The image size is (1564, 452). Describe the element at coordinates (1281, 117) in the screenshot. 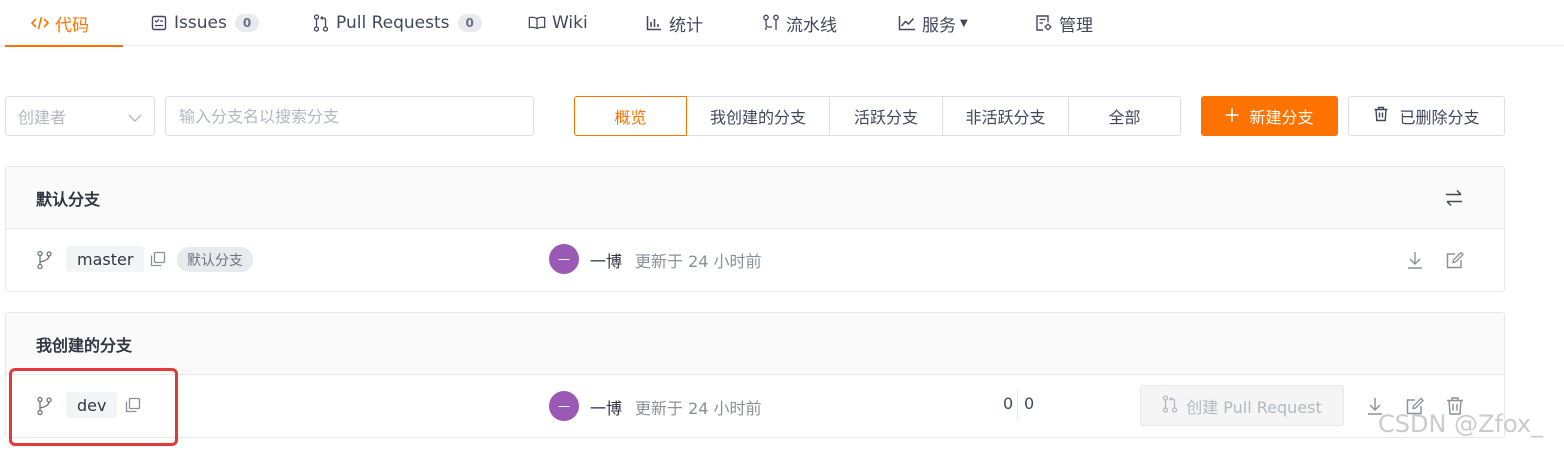

I see `new-branch-label: 新建分支` at that location.